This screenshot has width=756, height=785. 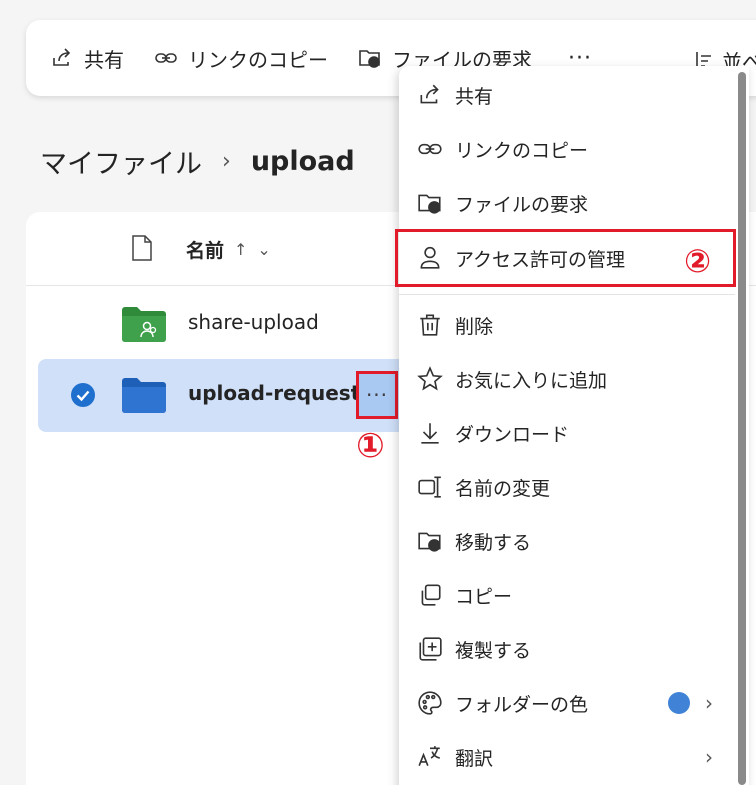 I want to click on table-row-selected: upload-request ···, so click(x=238, y=395).